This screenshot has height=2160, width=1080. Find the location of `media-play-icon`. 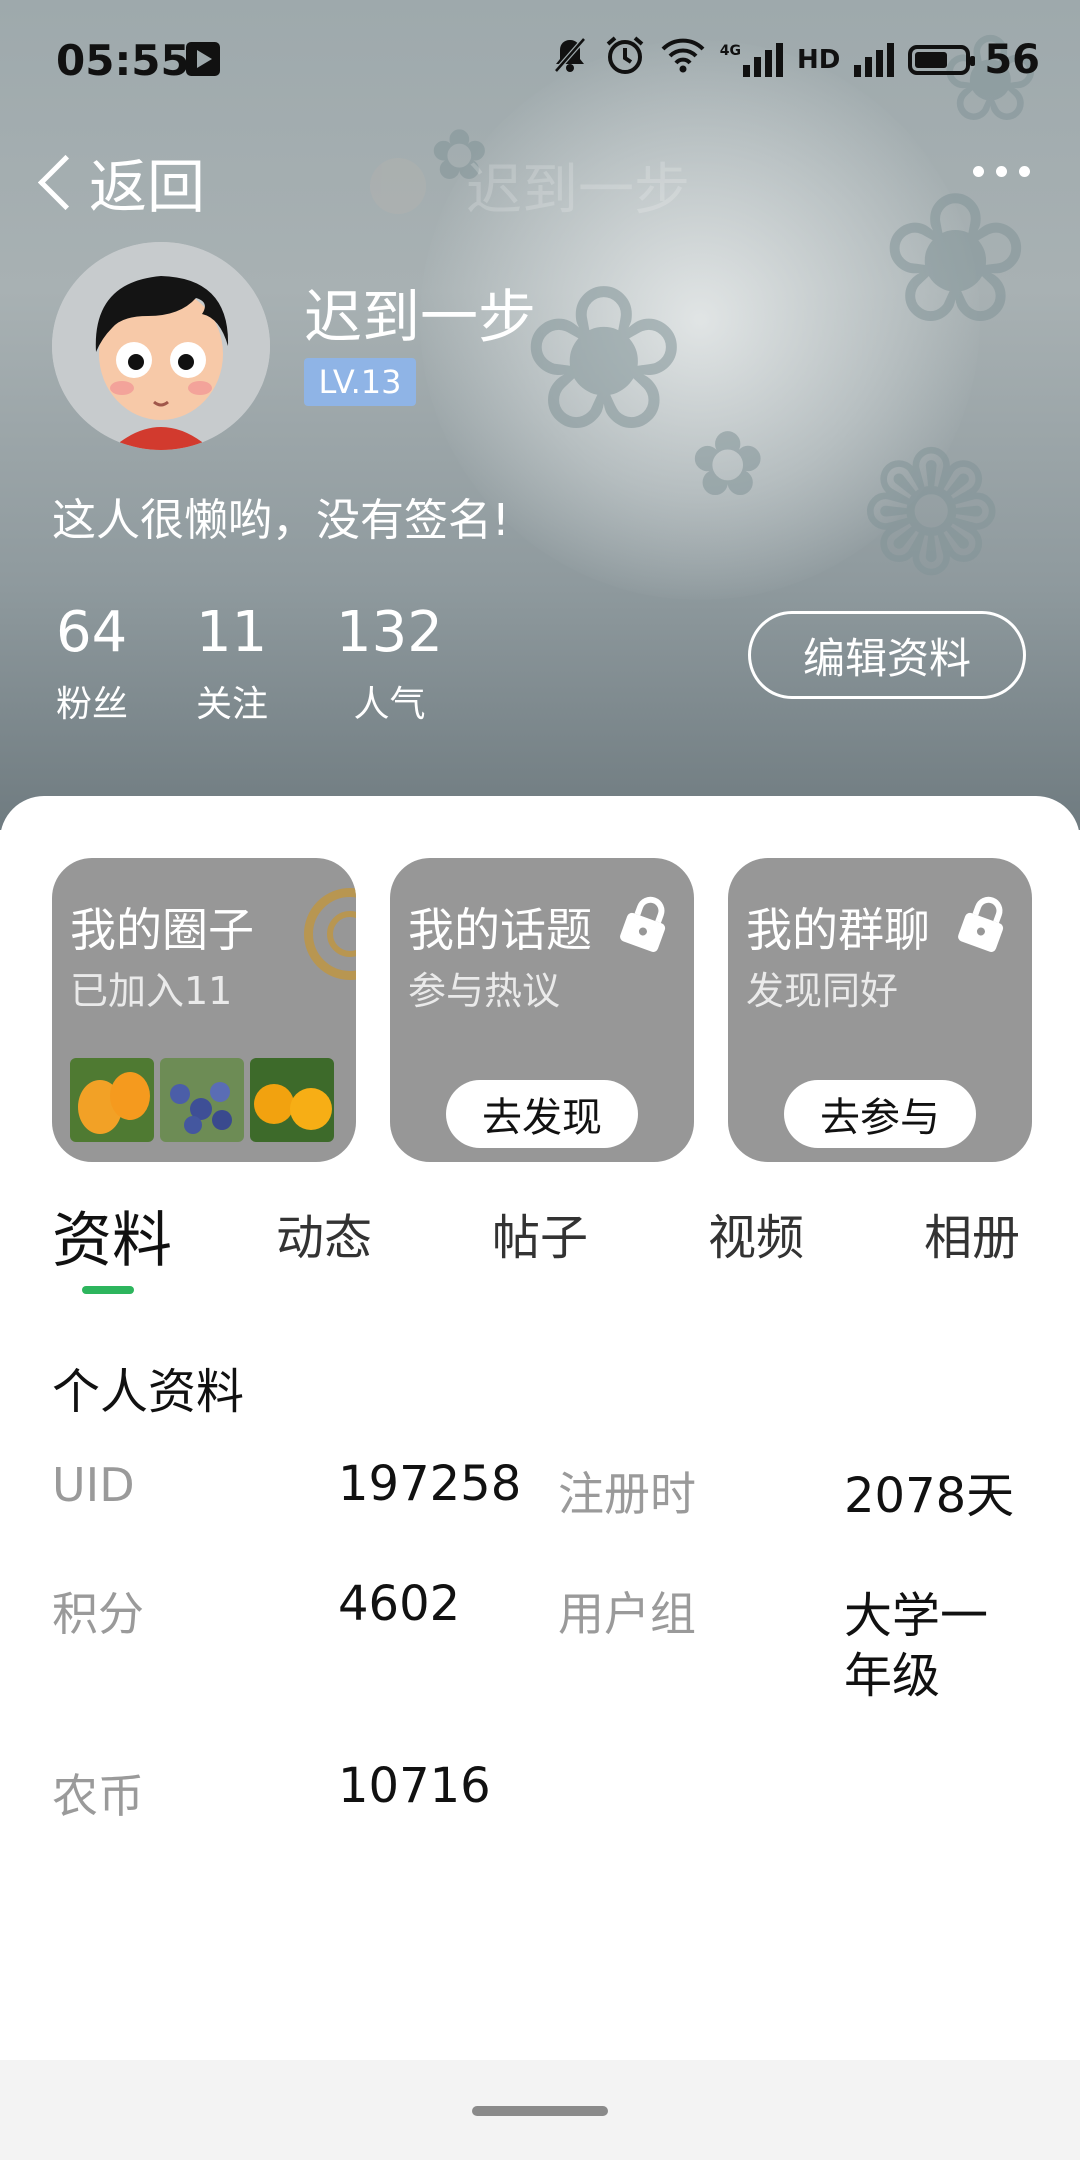

media-play-icon is located at coordinates (203, 59).